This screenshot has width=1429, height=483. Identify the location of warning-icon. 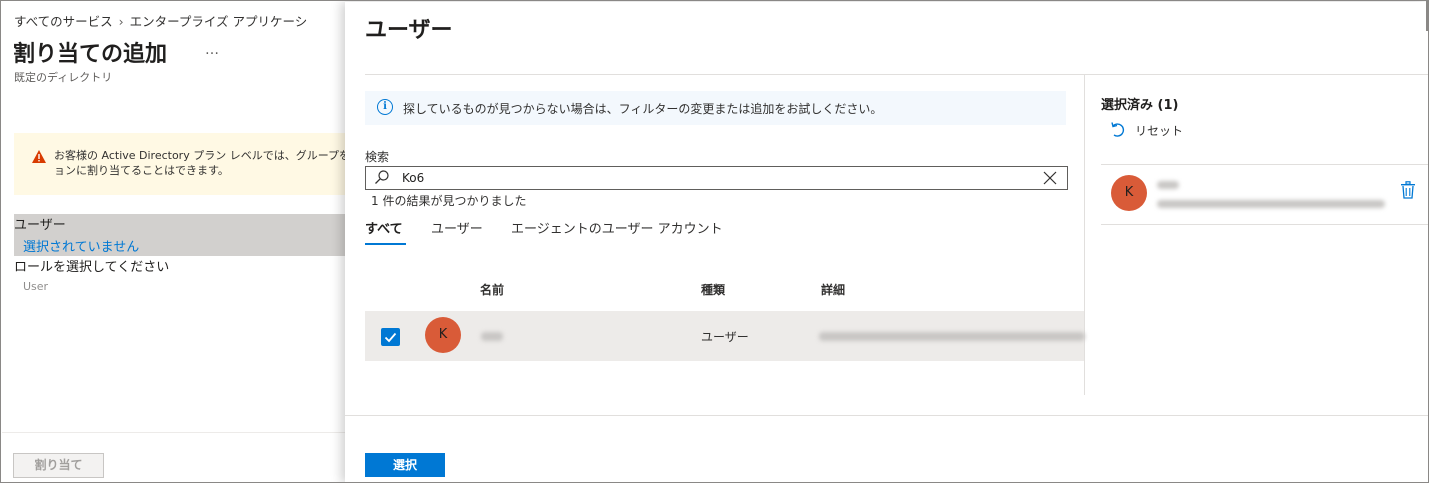
(39, 156).